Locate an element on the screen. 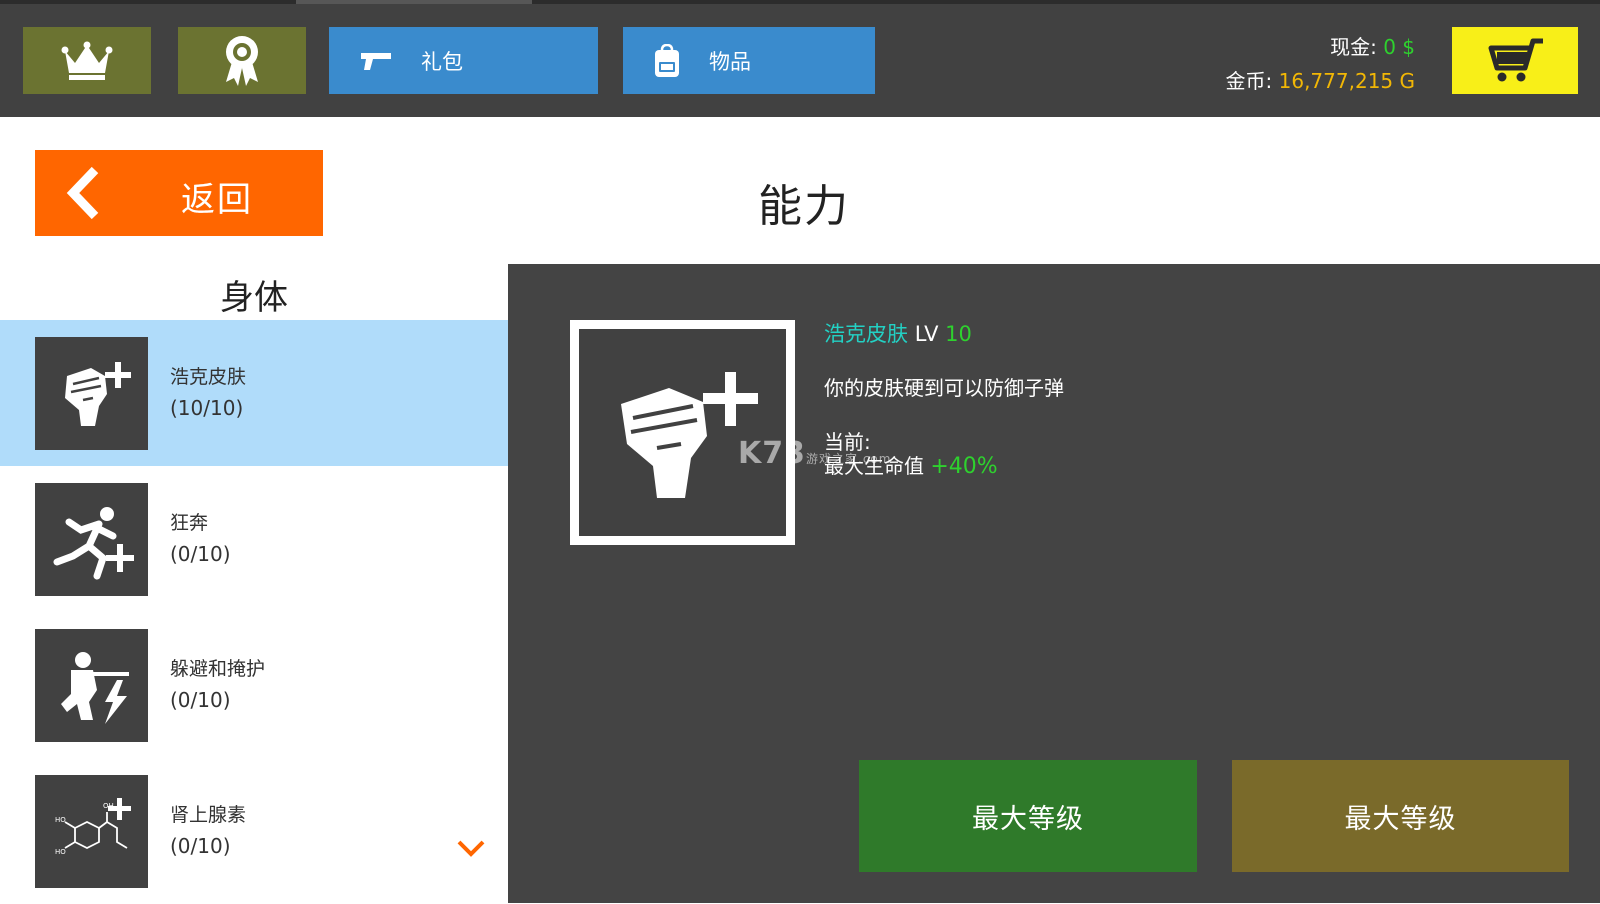 This screenshot has width=1600, height=904. gold-label: 金币: is located at coordinates (1249, 81).